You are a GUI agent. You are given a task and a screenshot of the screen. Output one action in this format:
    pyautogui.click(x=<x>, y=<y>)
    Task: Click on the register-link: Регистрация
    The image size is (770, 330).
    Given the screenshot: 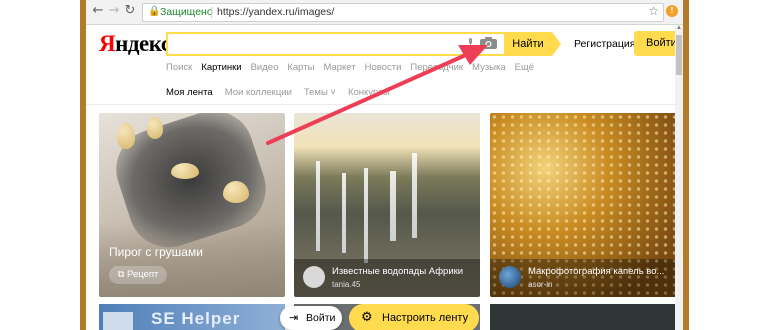 What is the action you would take?
    pyautogui.click(x=604, y=44)
    